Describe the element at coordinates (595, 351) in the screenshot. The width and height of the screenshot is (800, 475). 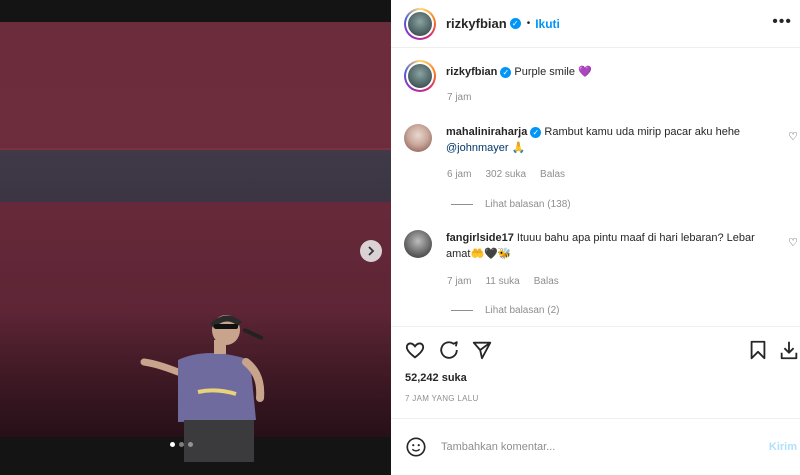
I see `action-bar` at that location.